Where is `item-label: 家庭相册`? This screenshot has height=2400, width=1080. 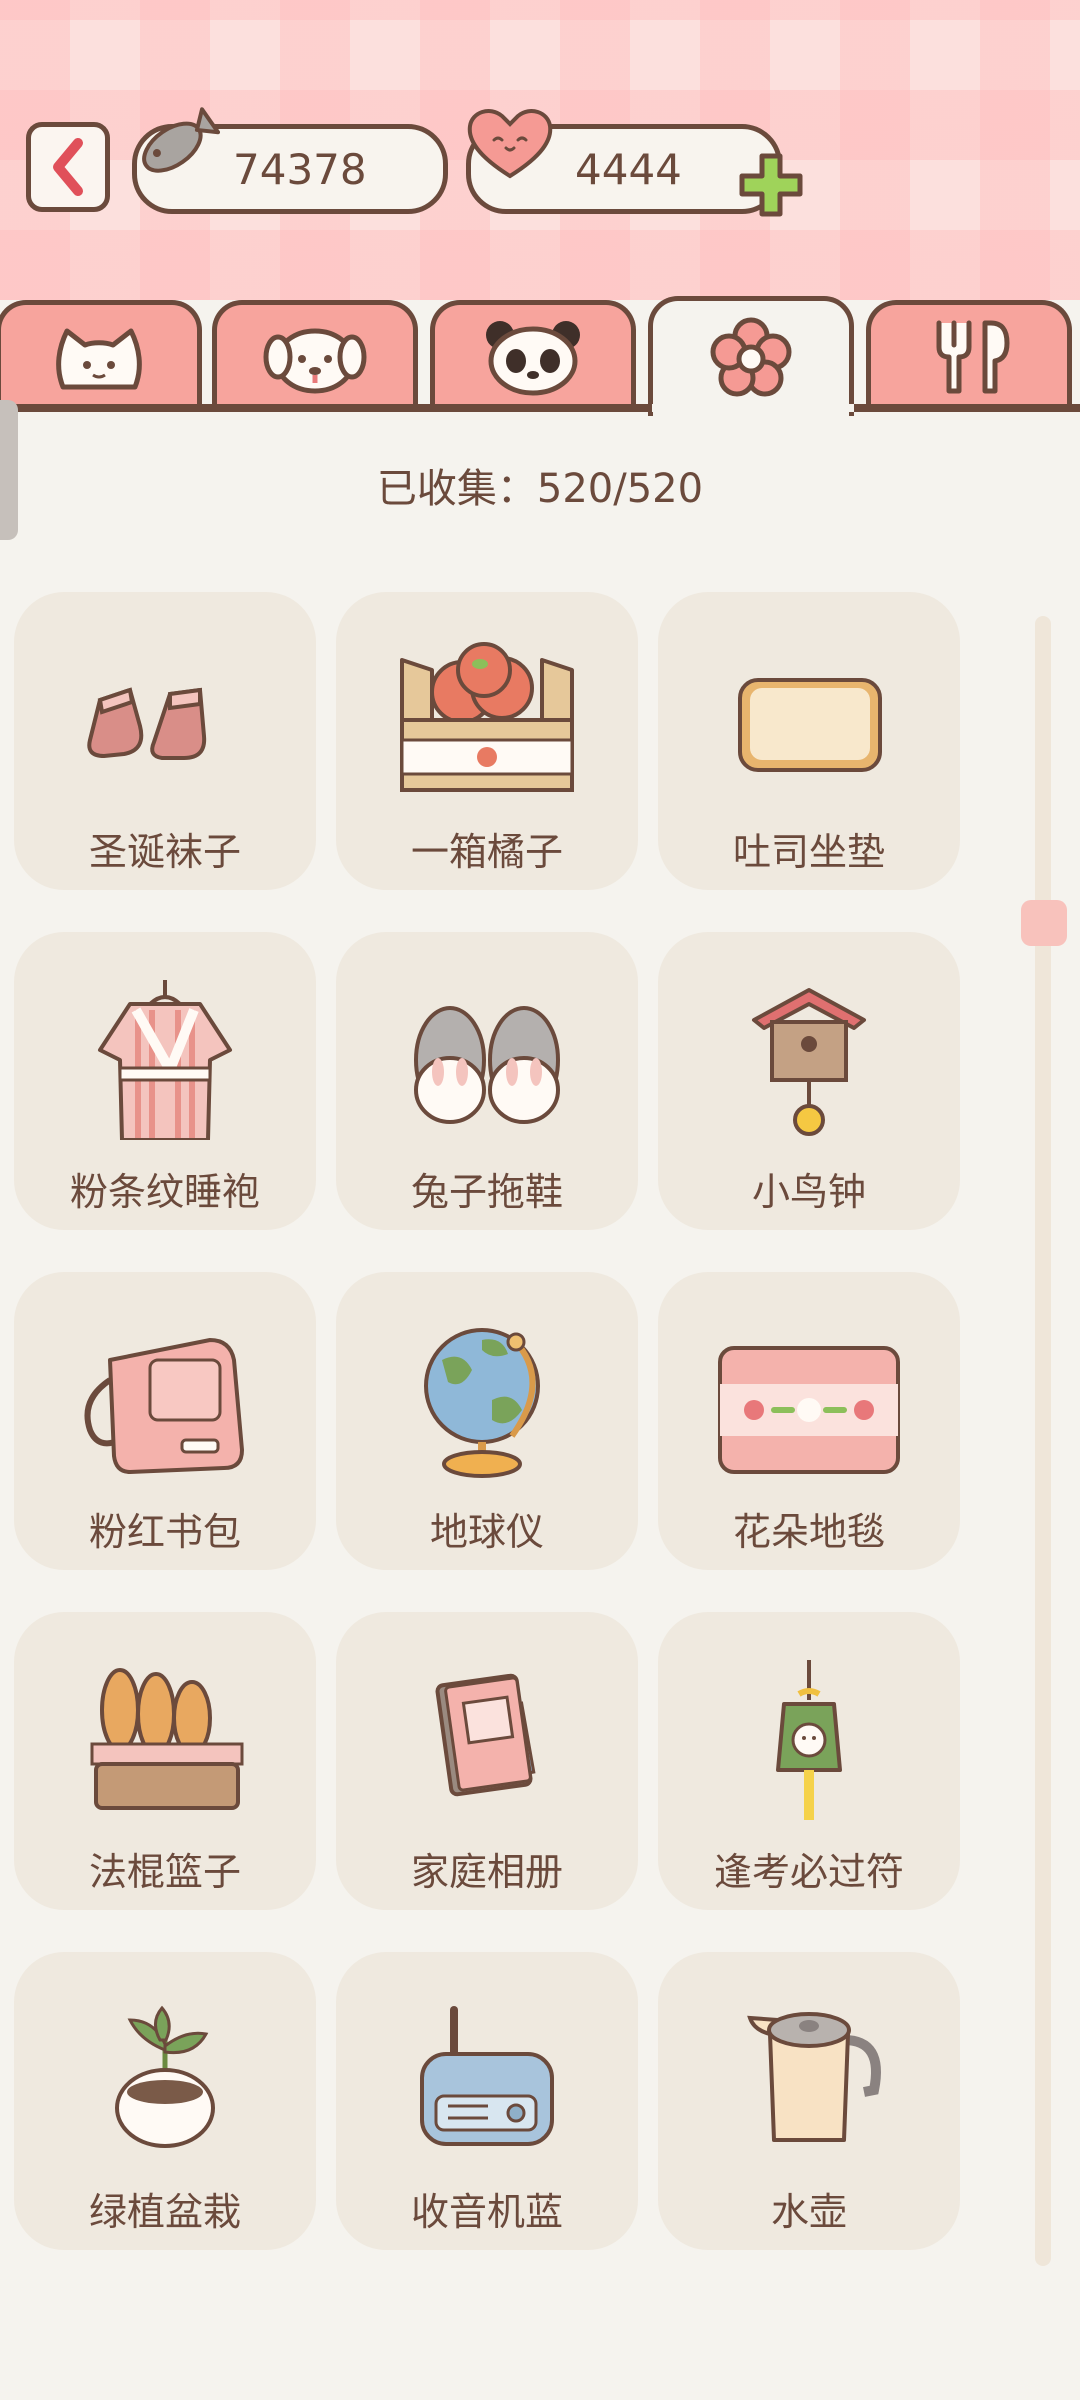 item-label: 家庭相册 is located at coordinates (486, 1872).